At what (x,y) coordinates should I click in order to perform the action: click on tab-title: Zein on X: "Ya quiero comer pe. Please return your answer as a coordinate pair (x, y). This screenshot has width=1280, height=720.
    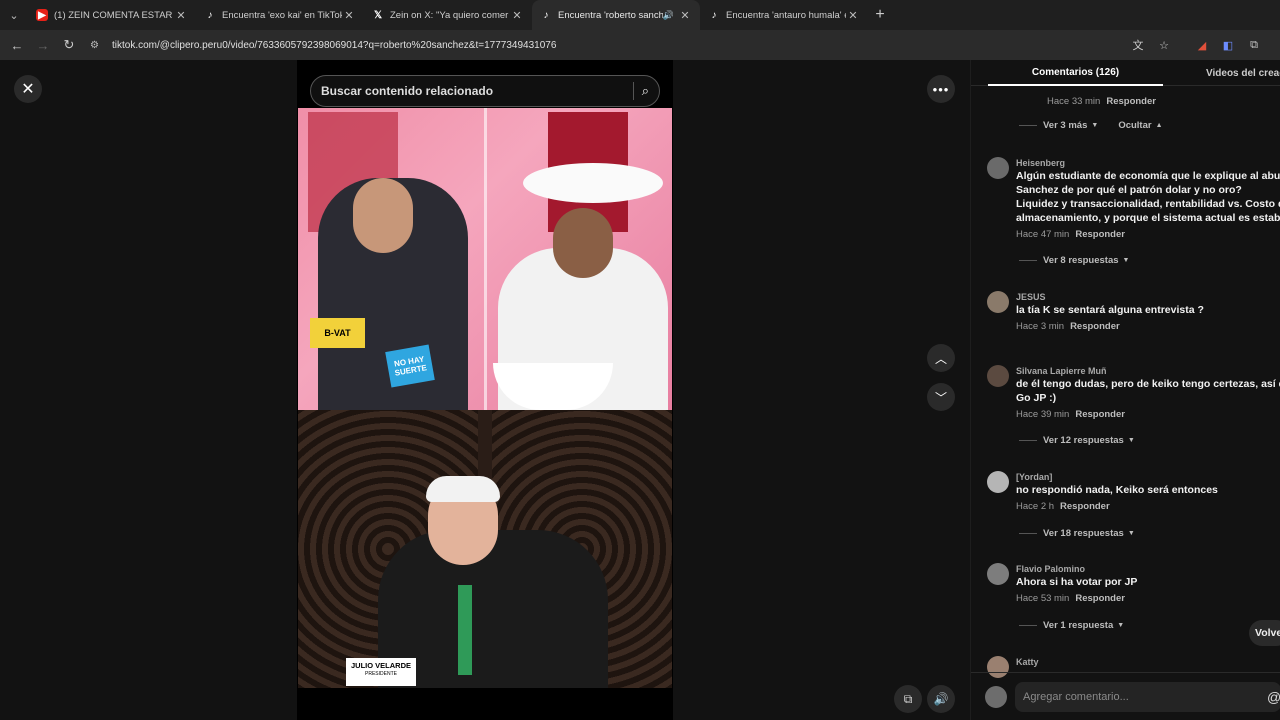
    Looking at the image, I should click on (450, 15).